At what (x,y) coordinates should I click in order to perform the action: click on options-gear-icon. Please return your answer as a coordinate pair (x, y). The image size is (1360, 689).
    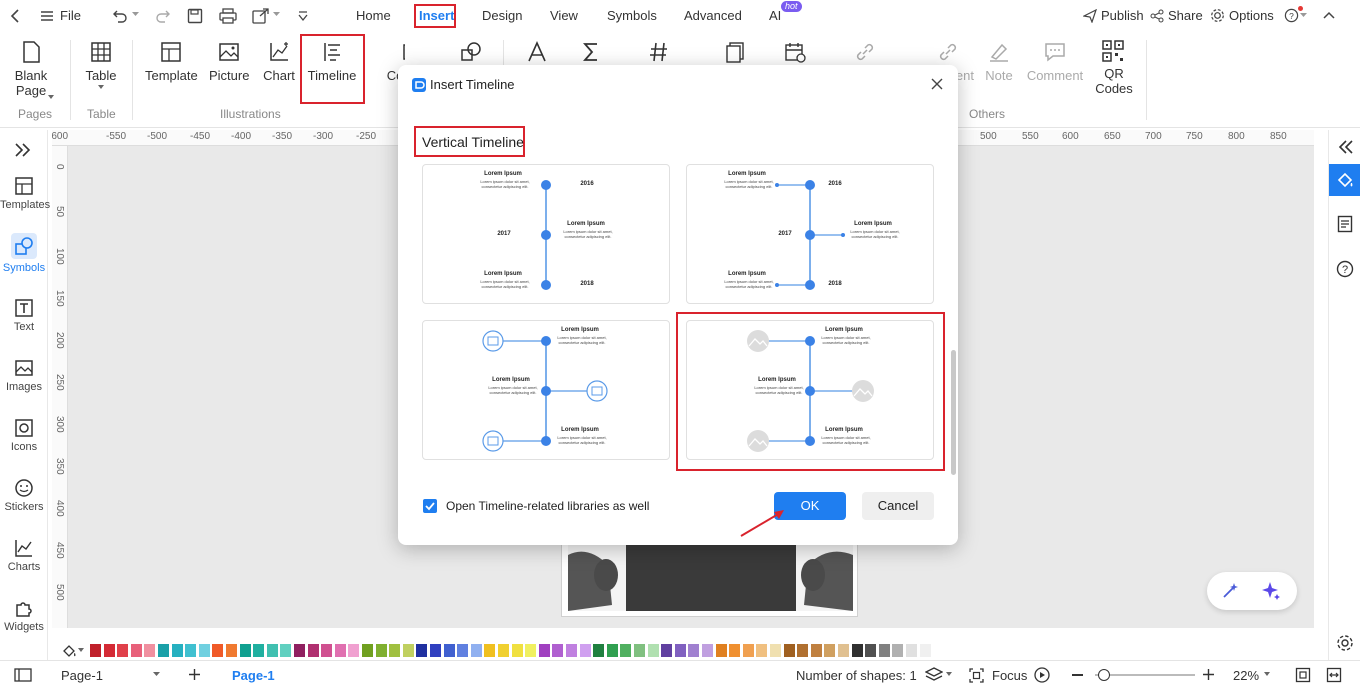
    Looking at the image, I should click on (1217, 15).